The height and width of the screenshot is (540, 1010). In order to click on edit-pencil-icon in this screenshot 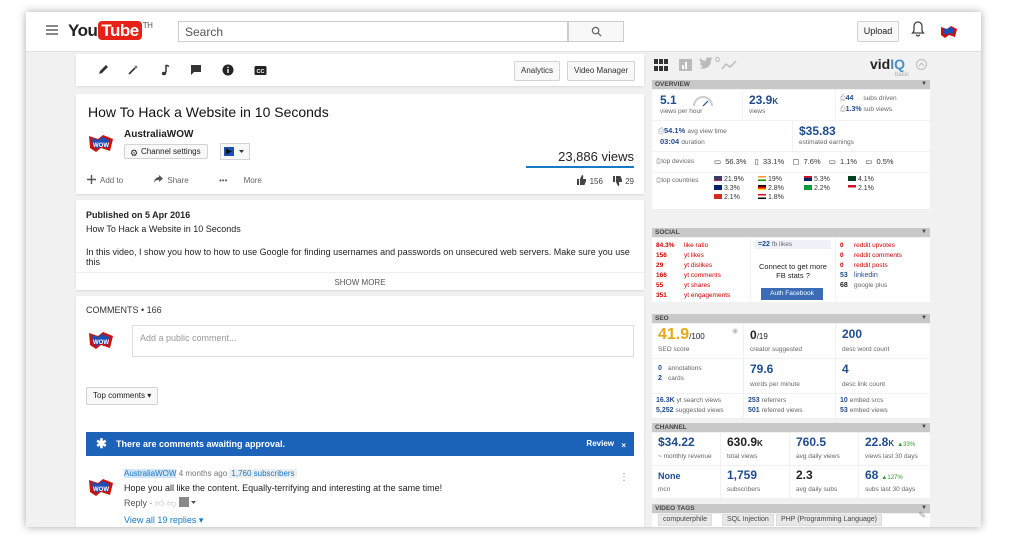, I will do `click(103, 70)`.